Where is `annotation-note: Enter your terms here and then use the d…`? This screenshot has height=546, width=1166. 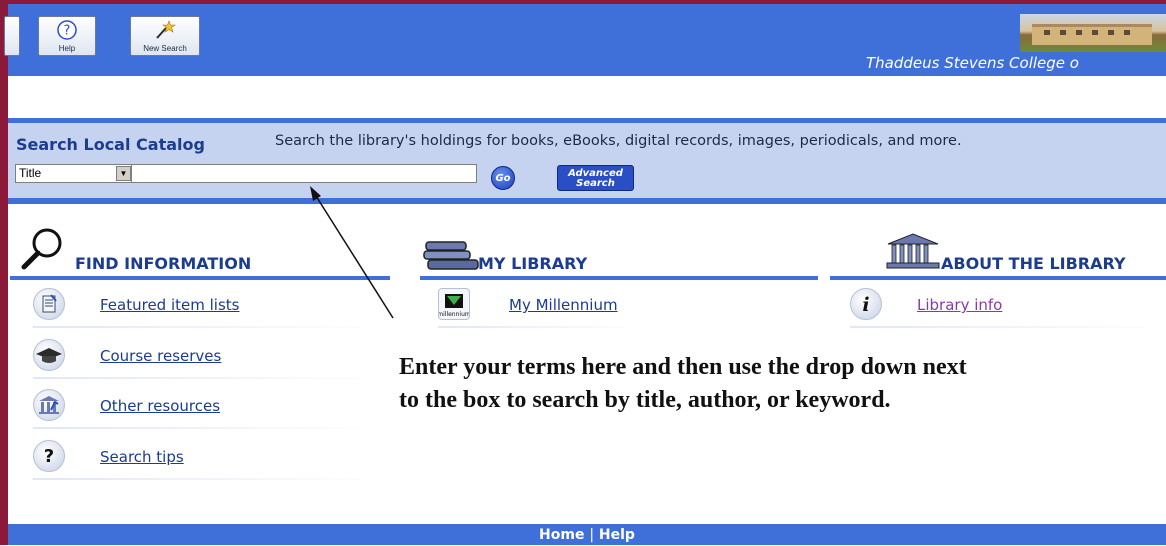 annotation-note: Enter your terms here and then use the d… is located at coordinates (683, 383).